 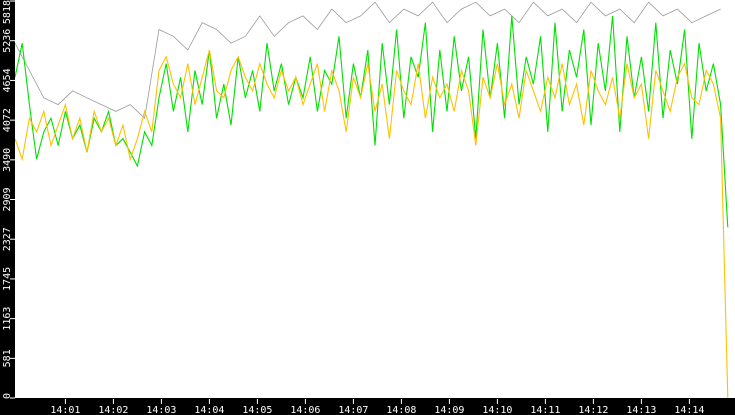 What do you see at coordinates (161, 410) in the screenshot?
I see `x-tick-label: 14:03` at bounding box center [161, 410].